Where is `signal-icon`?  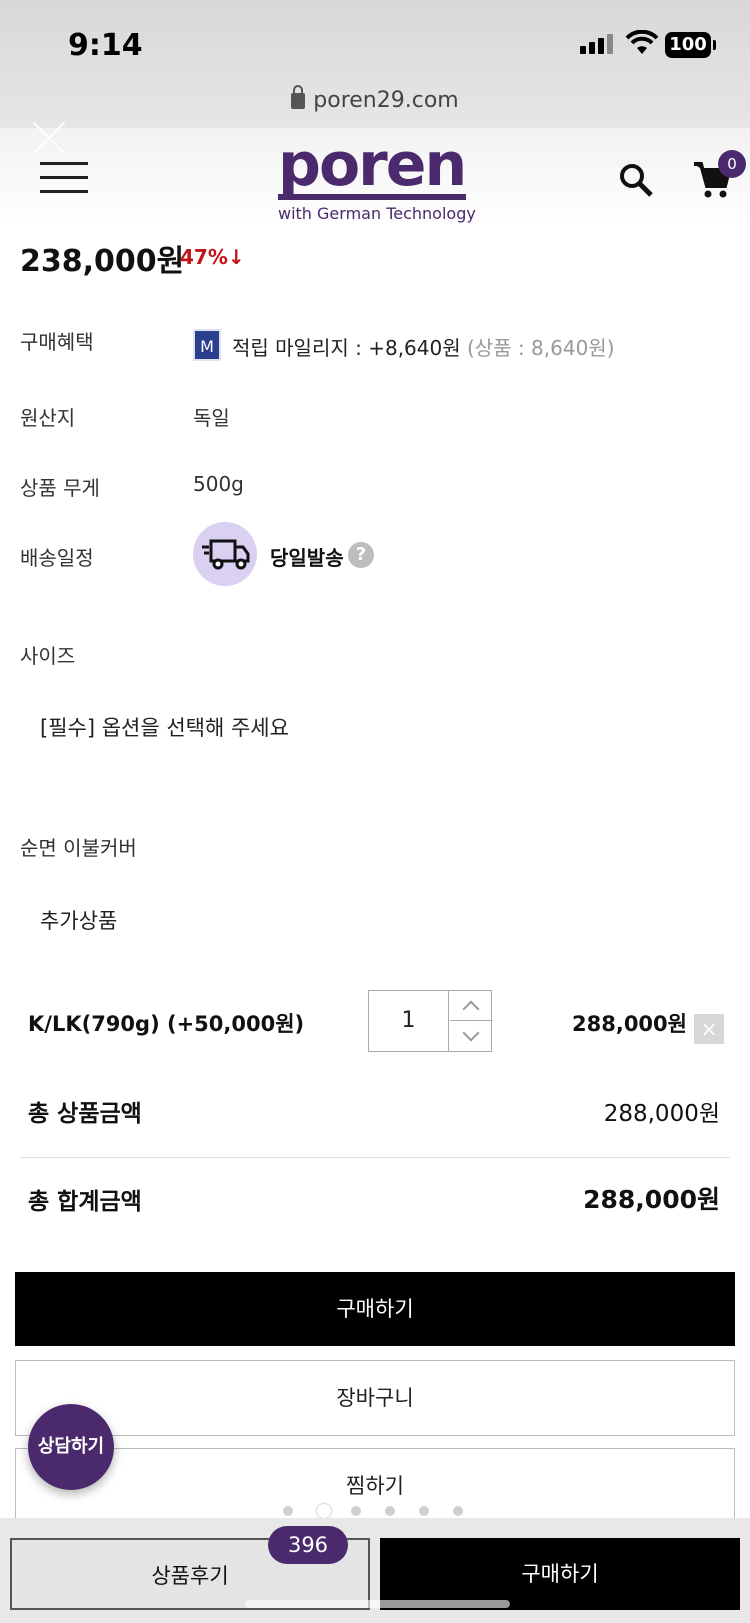
signal-icon is located at coordinates (596, 44).